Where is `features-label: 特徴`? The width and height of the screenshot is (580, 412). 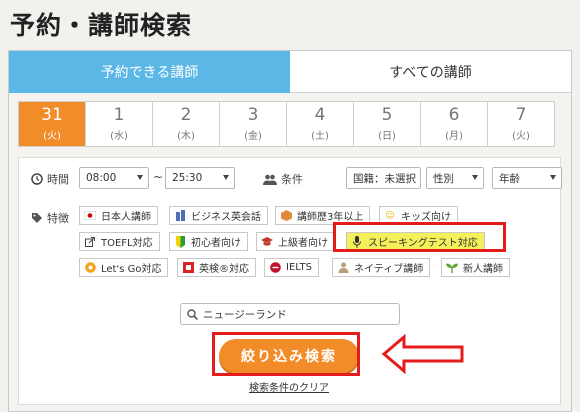 features-label: 特徴 is located at coordinates (50, 218).